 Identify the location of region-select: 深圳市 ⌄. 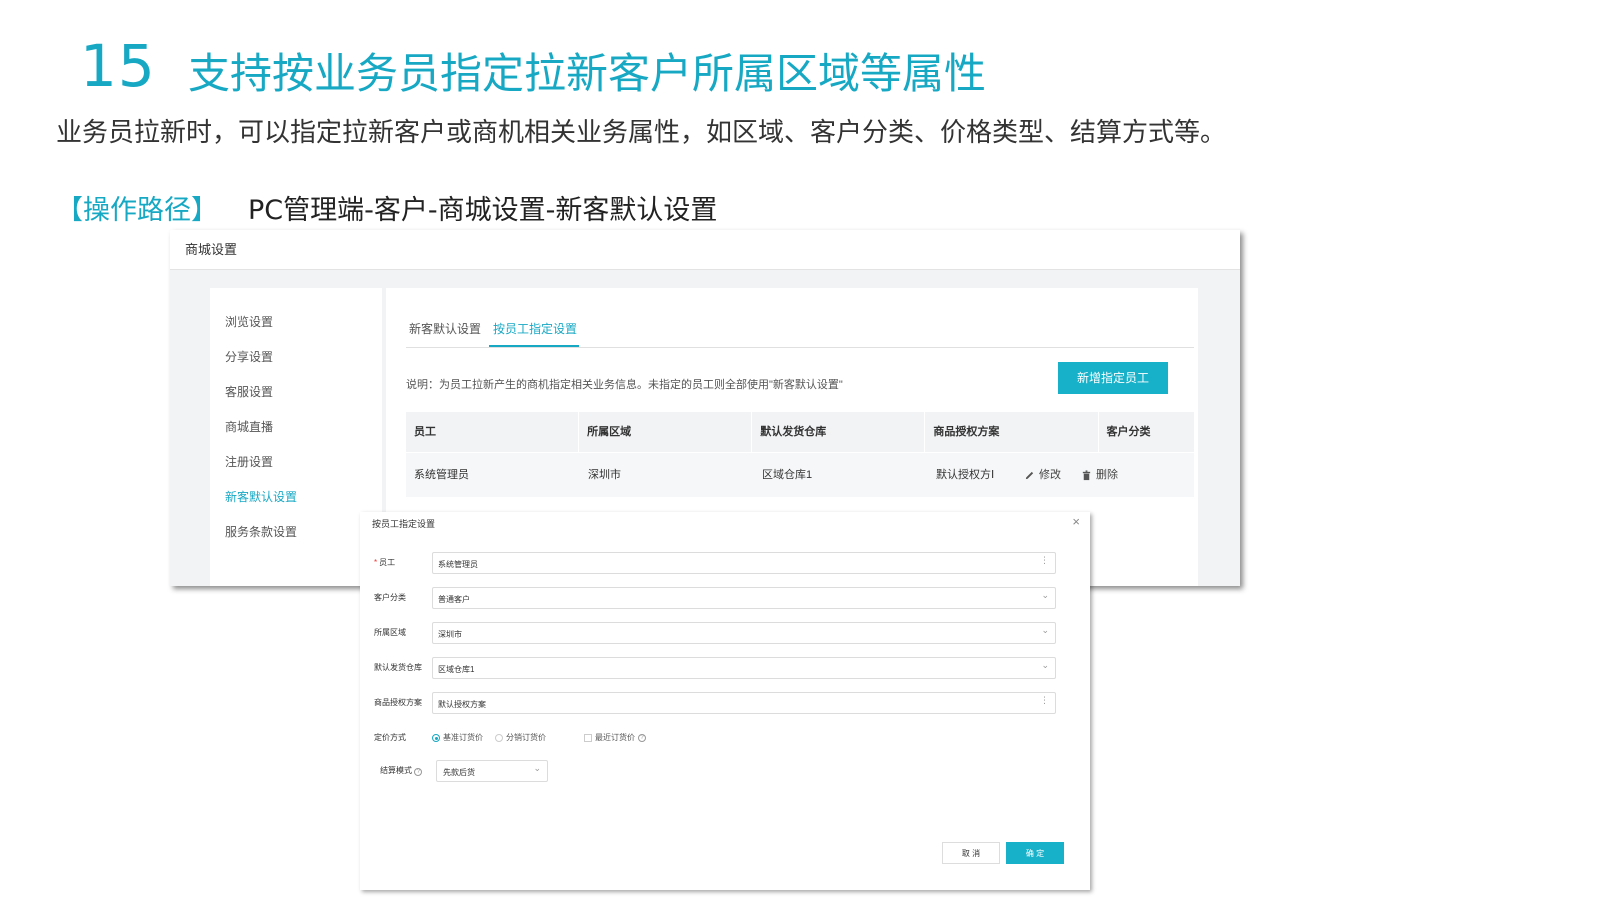
(744, 633).